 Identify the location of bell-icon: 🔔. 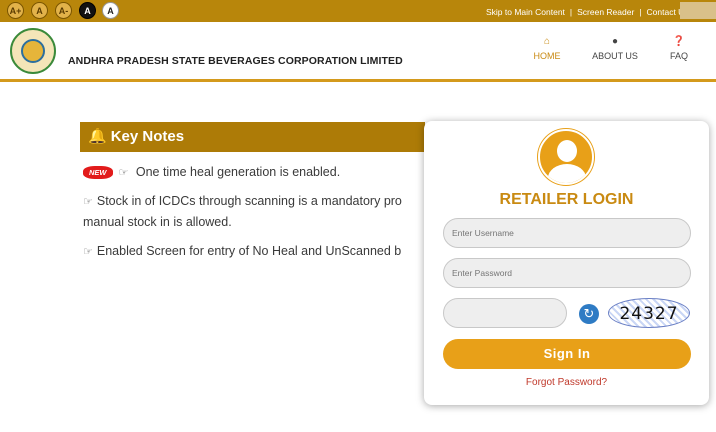
(97, 136).